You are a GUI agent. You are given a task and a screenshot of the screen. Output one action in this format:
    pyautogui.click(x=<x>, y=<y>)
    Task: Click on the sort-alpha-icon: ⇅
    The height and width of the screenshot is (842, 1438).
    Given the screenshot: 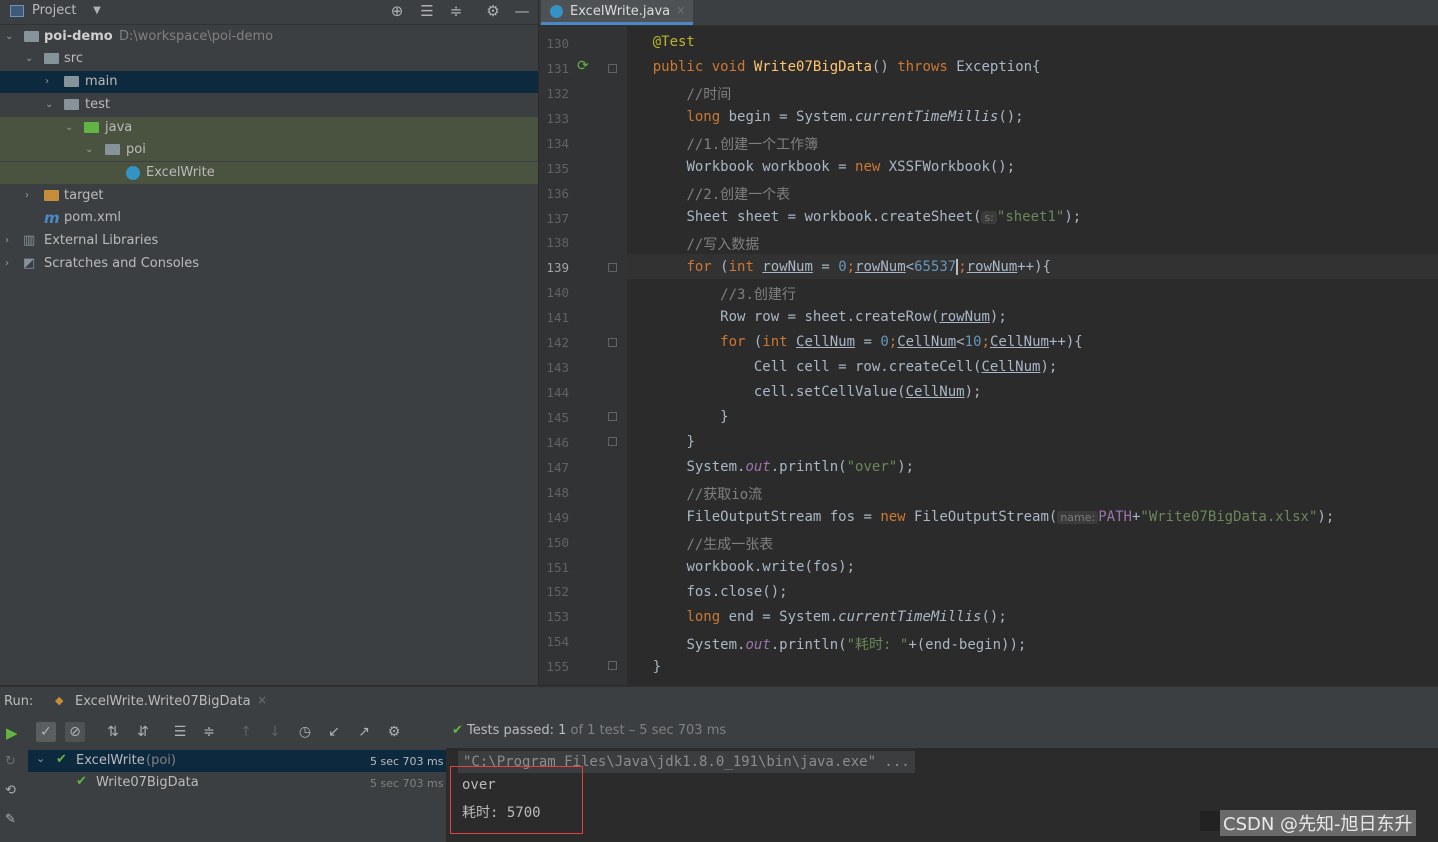 What is the action you would take?
    pyautogui.click(x=113, y=732)
    